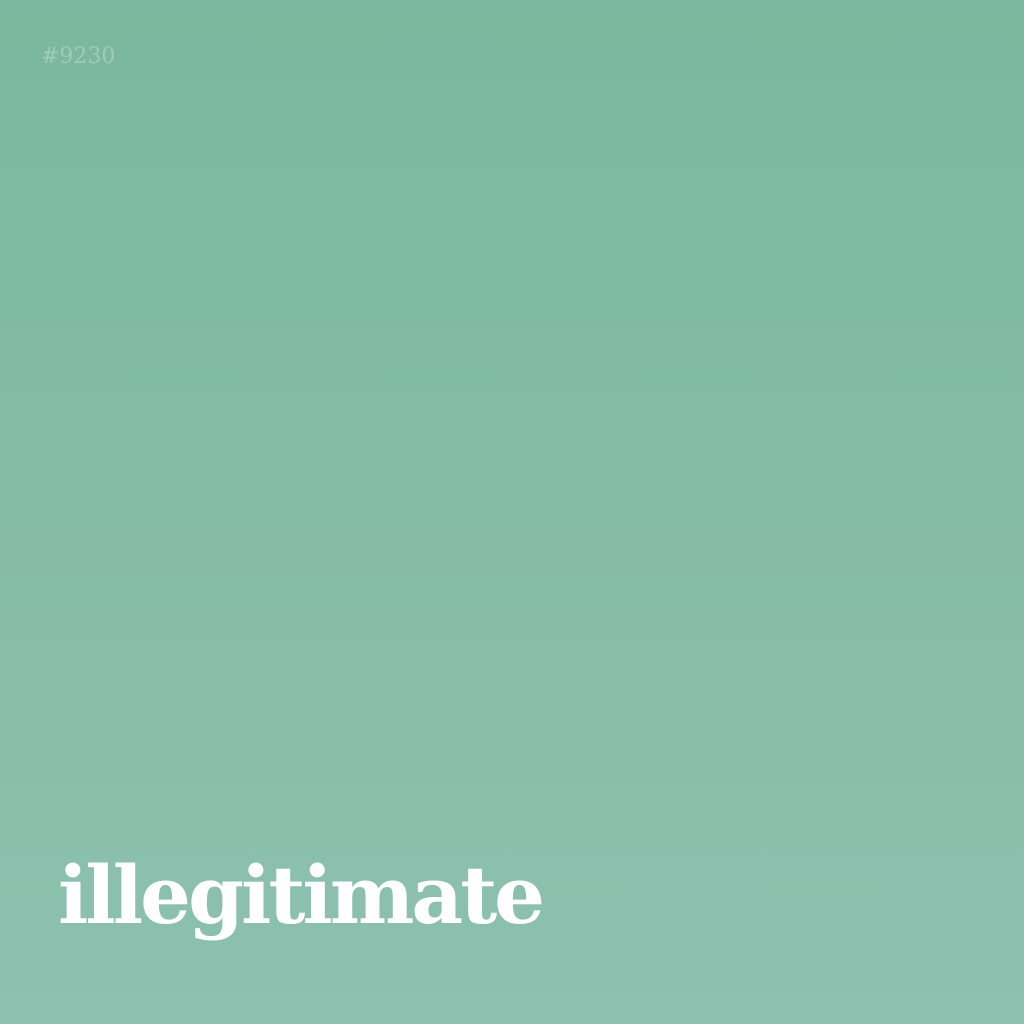  What do you see at coordinates (78, 56) in the screenshot?
I see `card-id-label: #9230` at bounding box center [78, 56].